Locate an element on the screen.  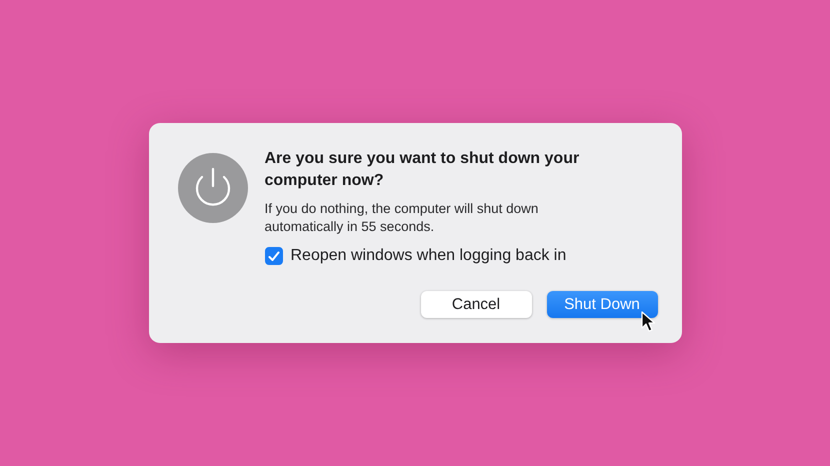
cursor-icon is located at coordinates (648, 322).